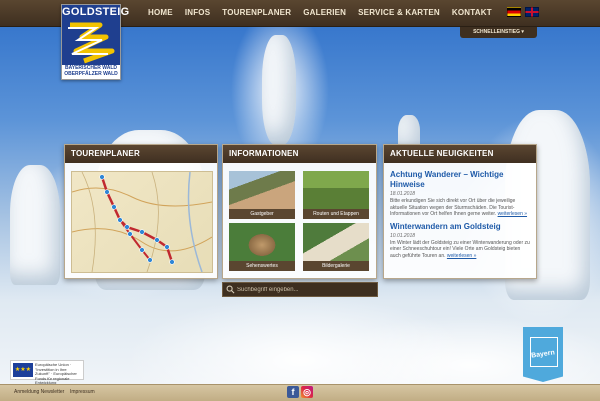 The width and height of the screenshot is (600, 401). I want to click on impressum-link: Impressum, so click(82, 392).